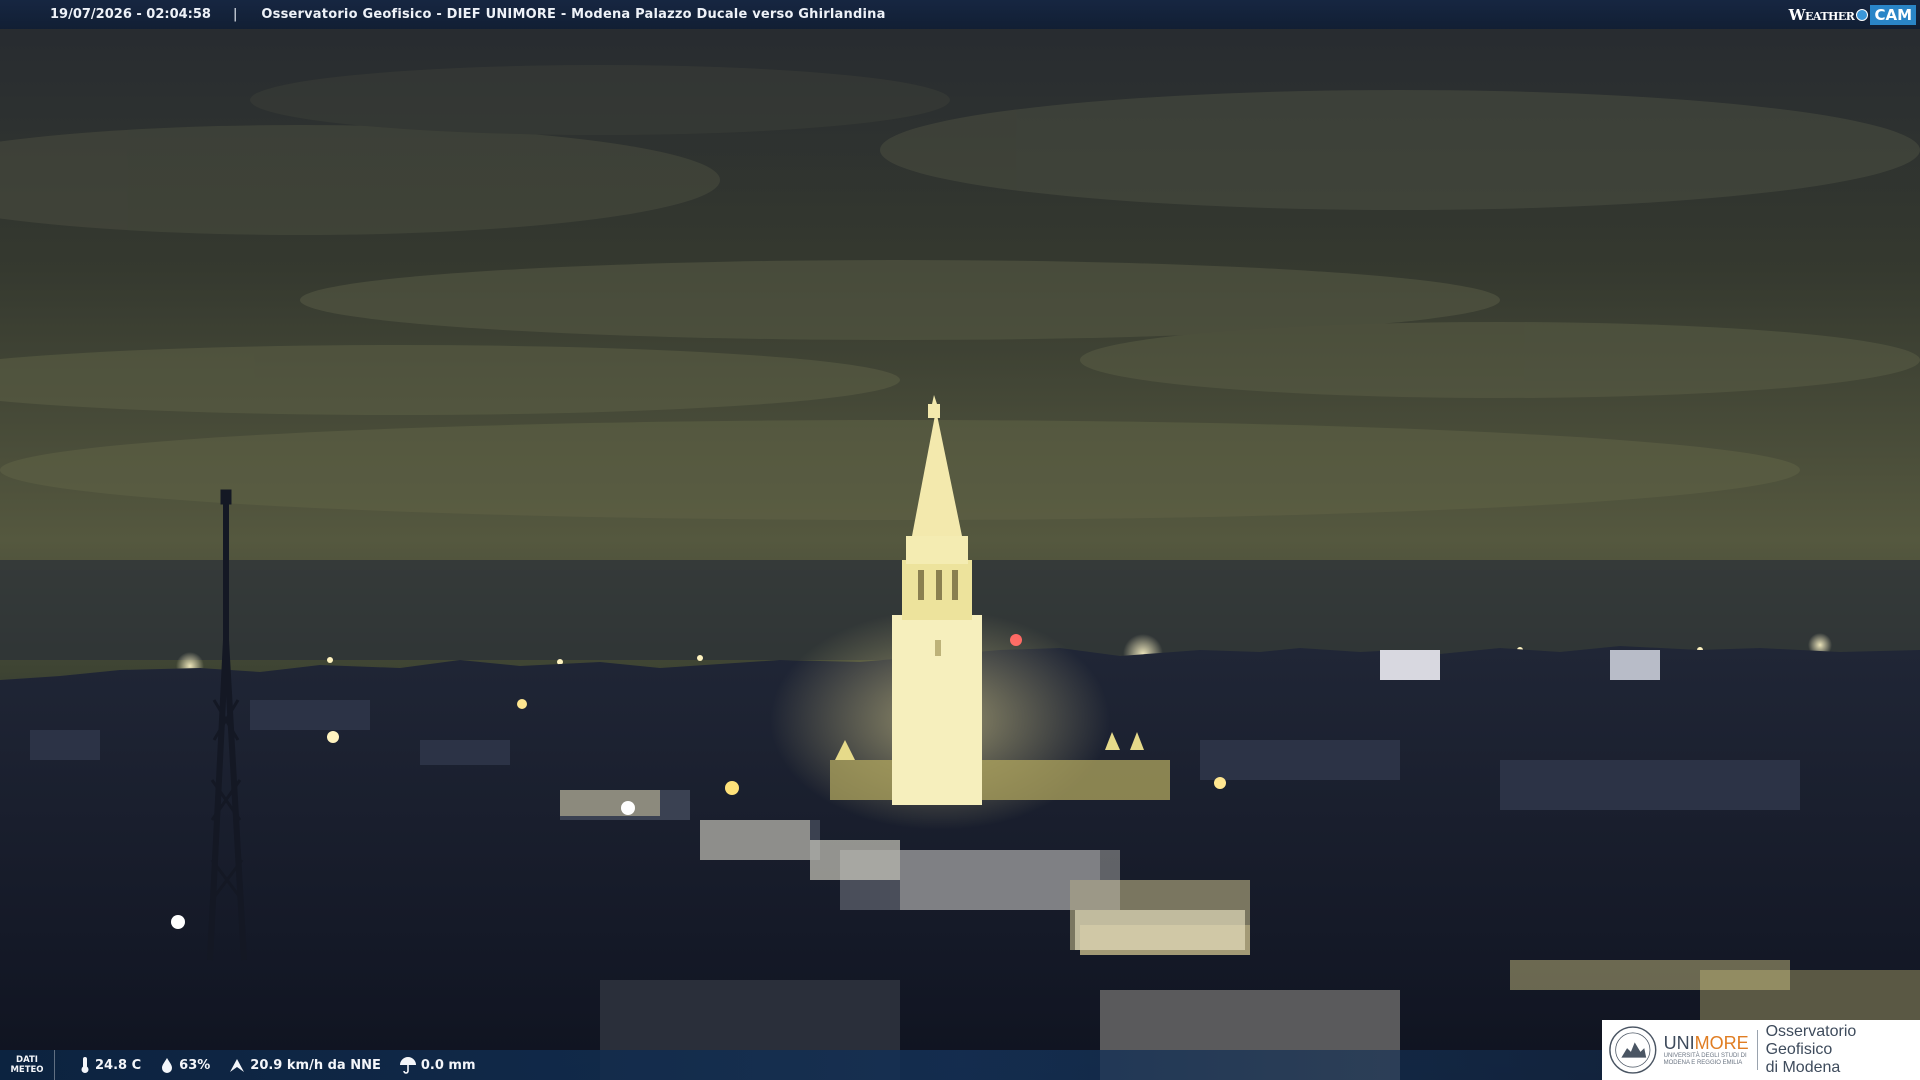 The image size is (1920, 1080). I want to click on timestamp: 19/07/2026 - 02:04:58, so click(130, 14).